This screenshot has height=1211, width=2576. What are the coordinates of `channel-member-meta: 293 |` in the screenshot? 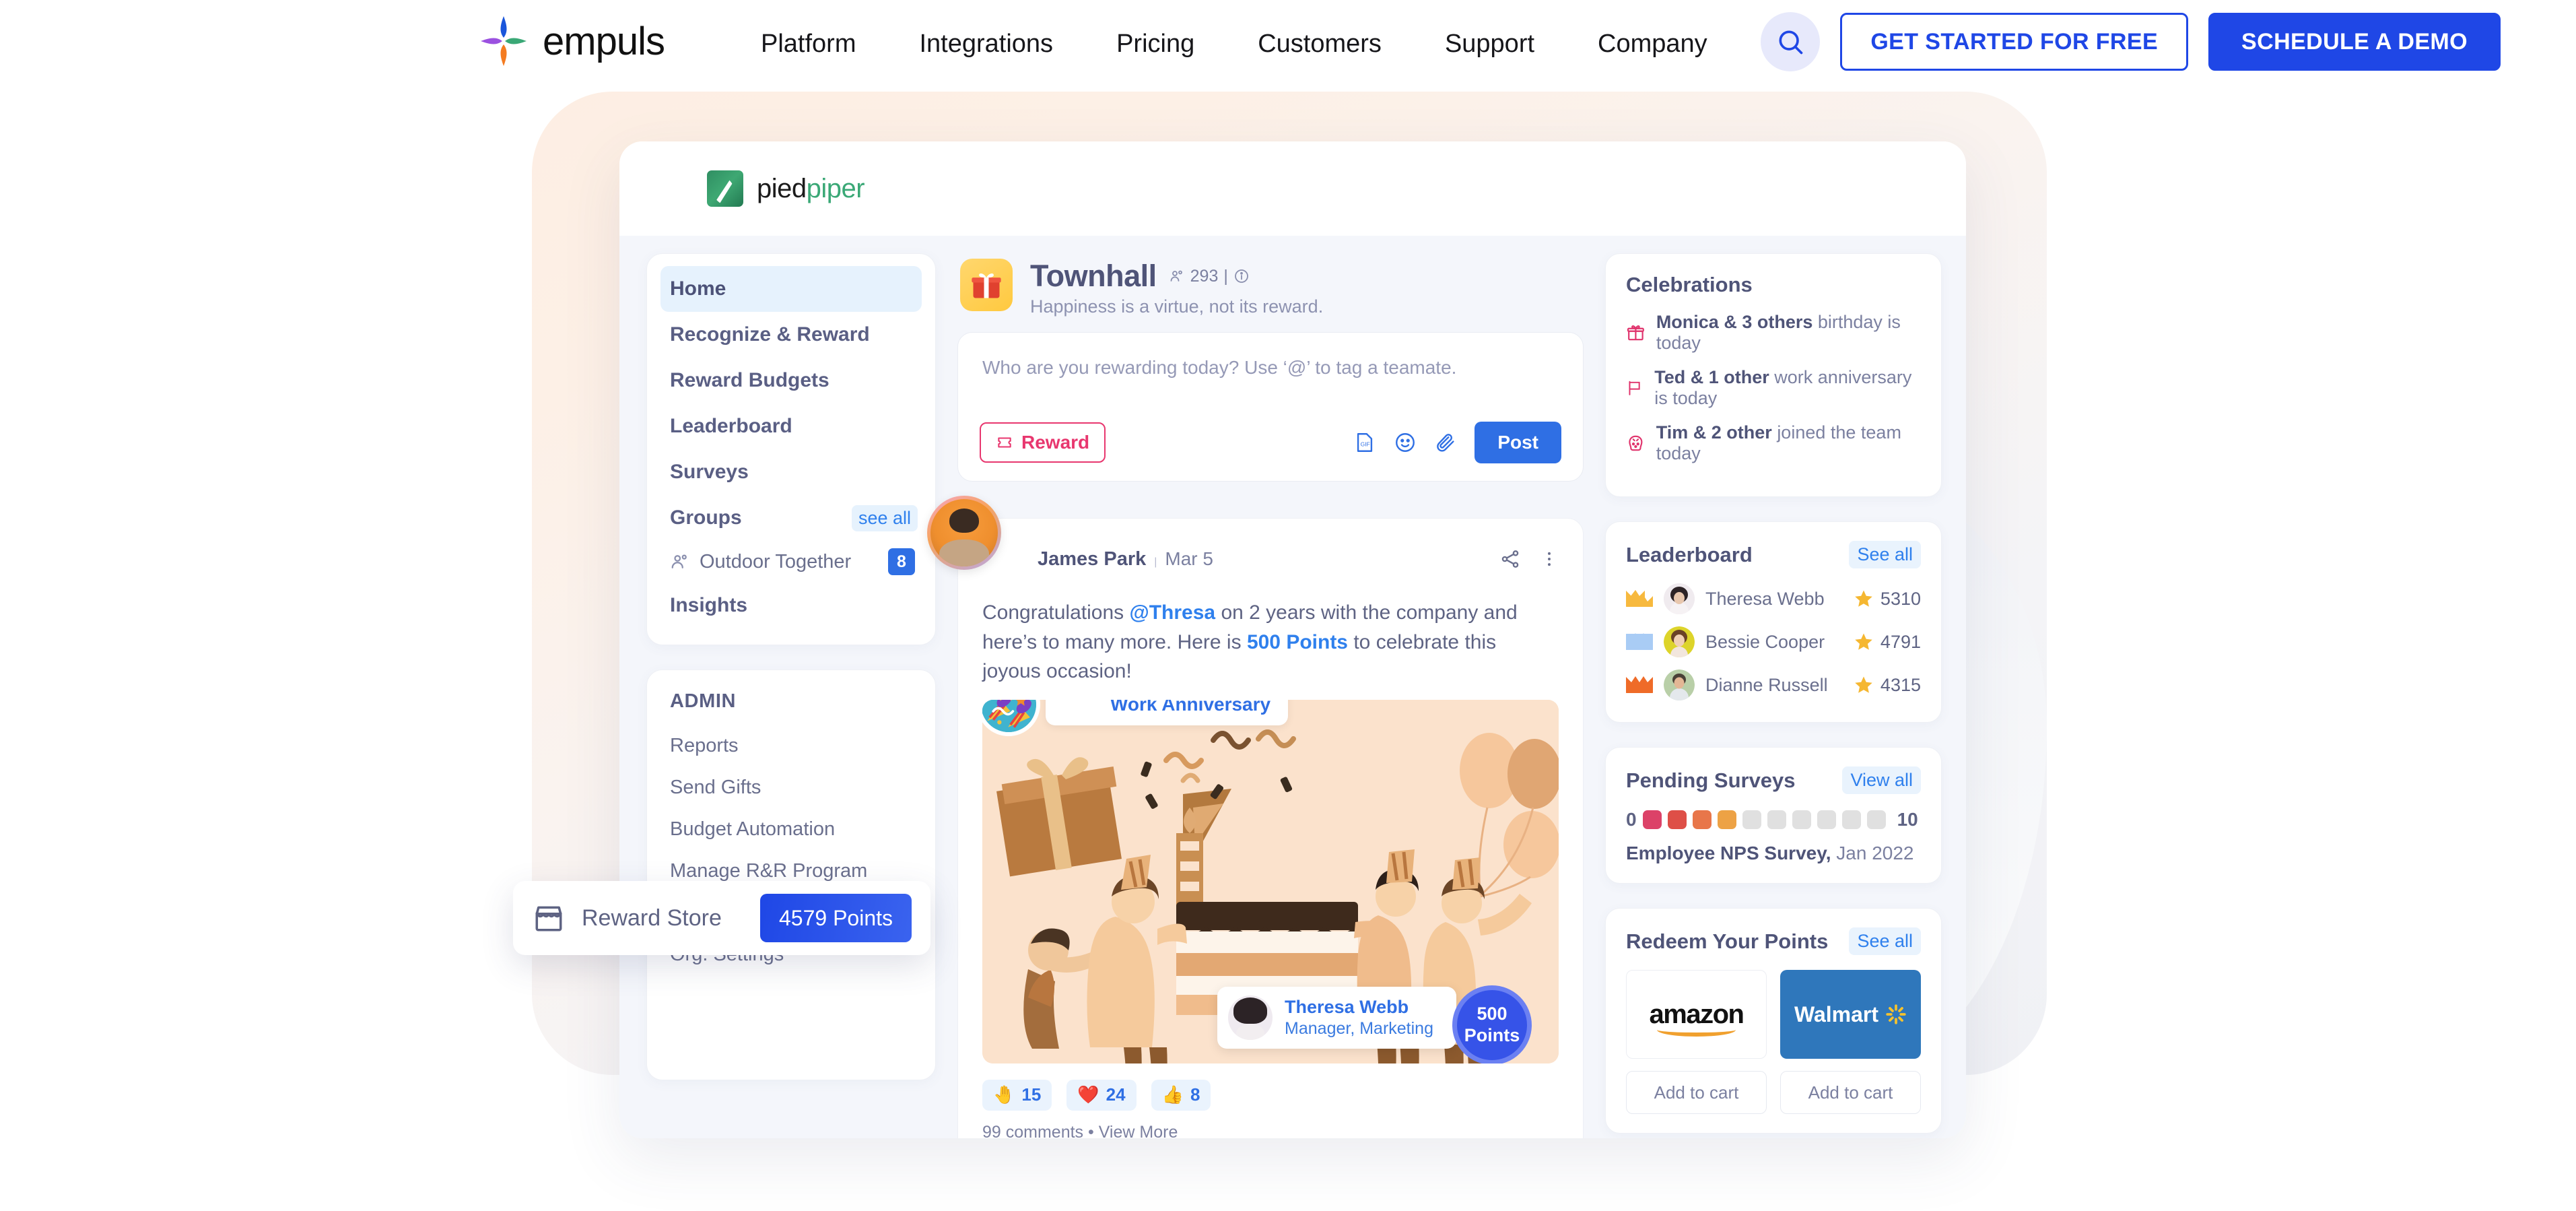 It's located at (1209, 276).